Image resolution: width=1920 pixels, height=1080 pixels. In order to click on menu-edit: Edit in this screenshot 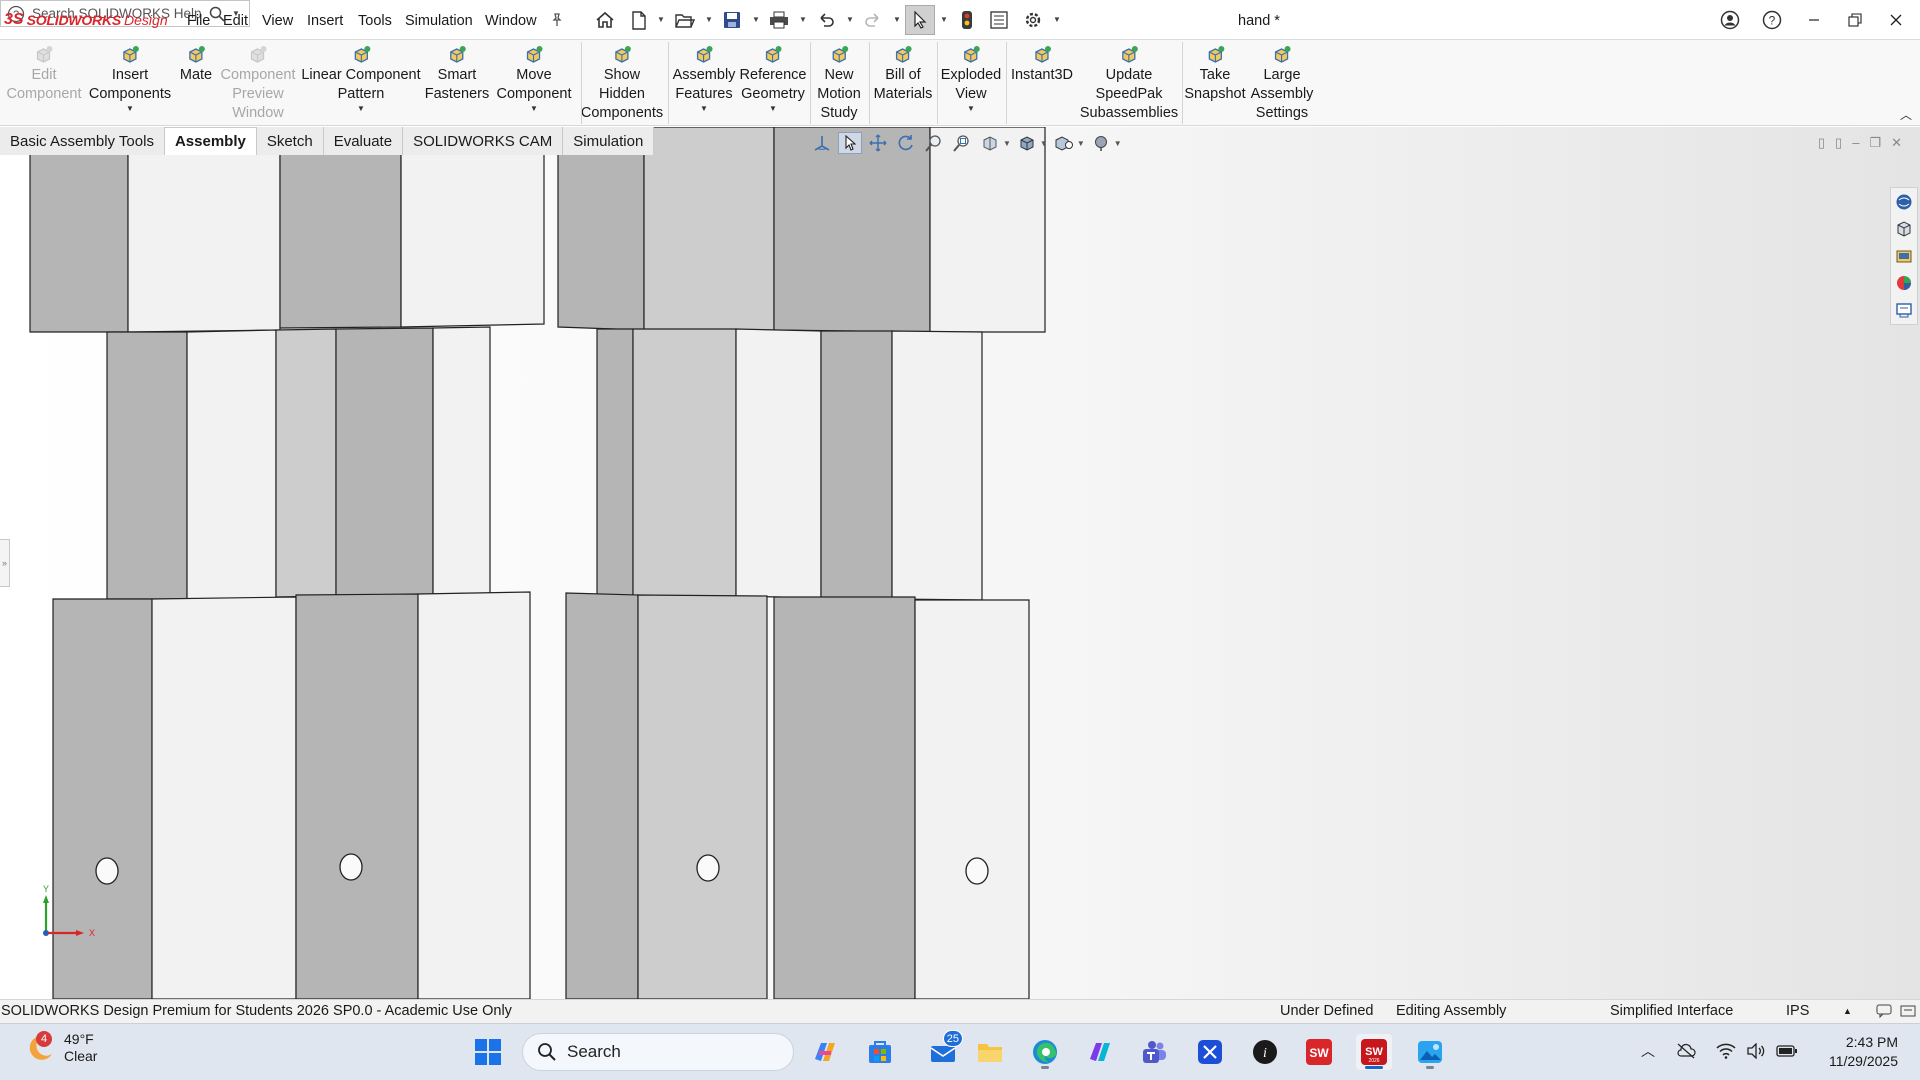, I will do `click(235, 21)`.